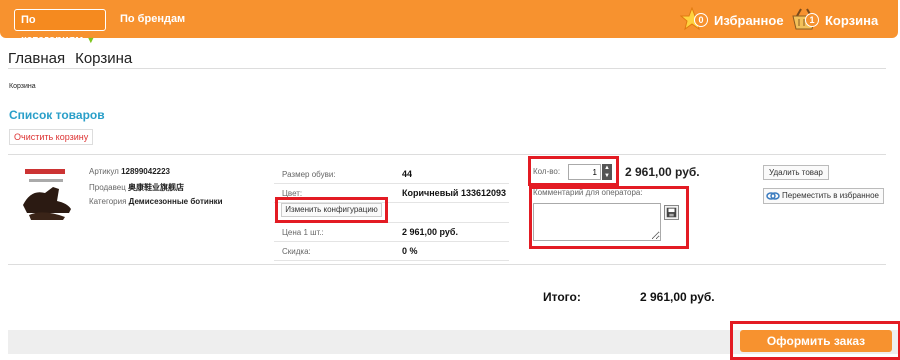 The width and height of the screenshot is (900, 360). I want to click on seller-value: 奥康鞋业旗舰店, so click(156, 187).